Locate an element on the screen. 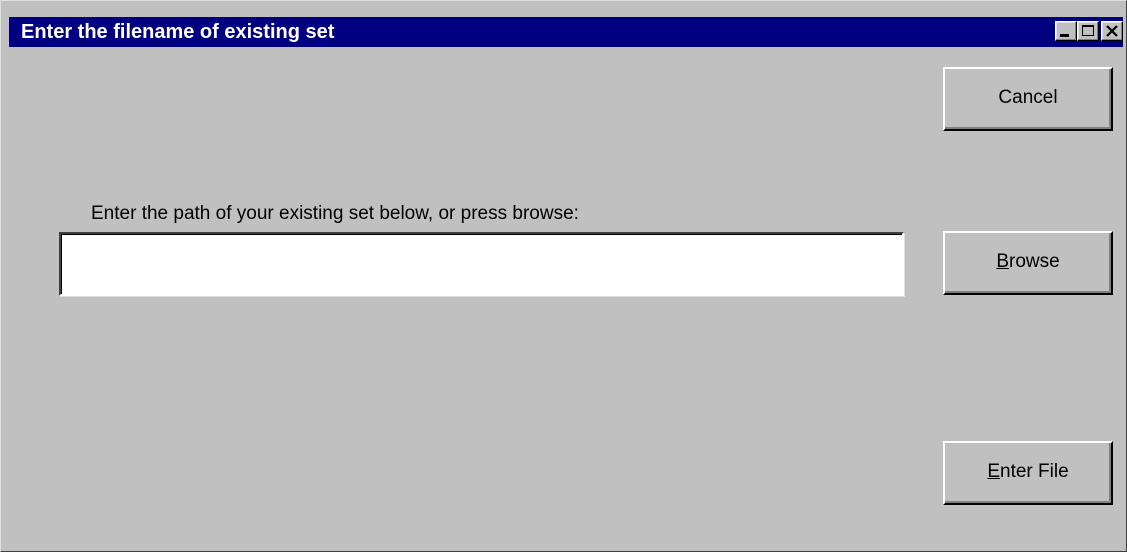 This screenshot has height=552, width=1127. close-icon is located at coordinates (1112, 31).